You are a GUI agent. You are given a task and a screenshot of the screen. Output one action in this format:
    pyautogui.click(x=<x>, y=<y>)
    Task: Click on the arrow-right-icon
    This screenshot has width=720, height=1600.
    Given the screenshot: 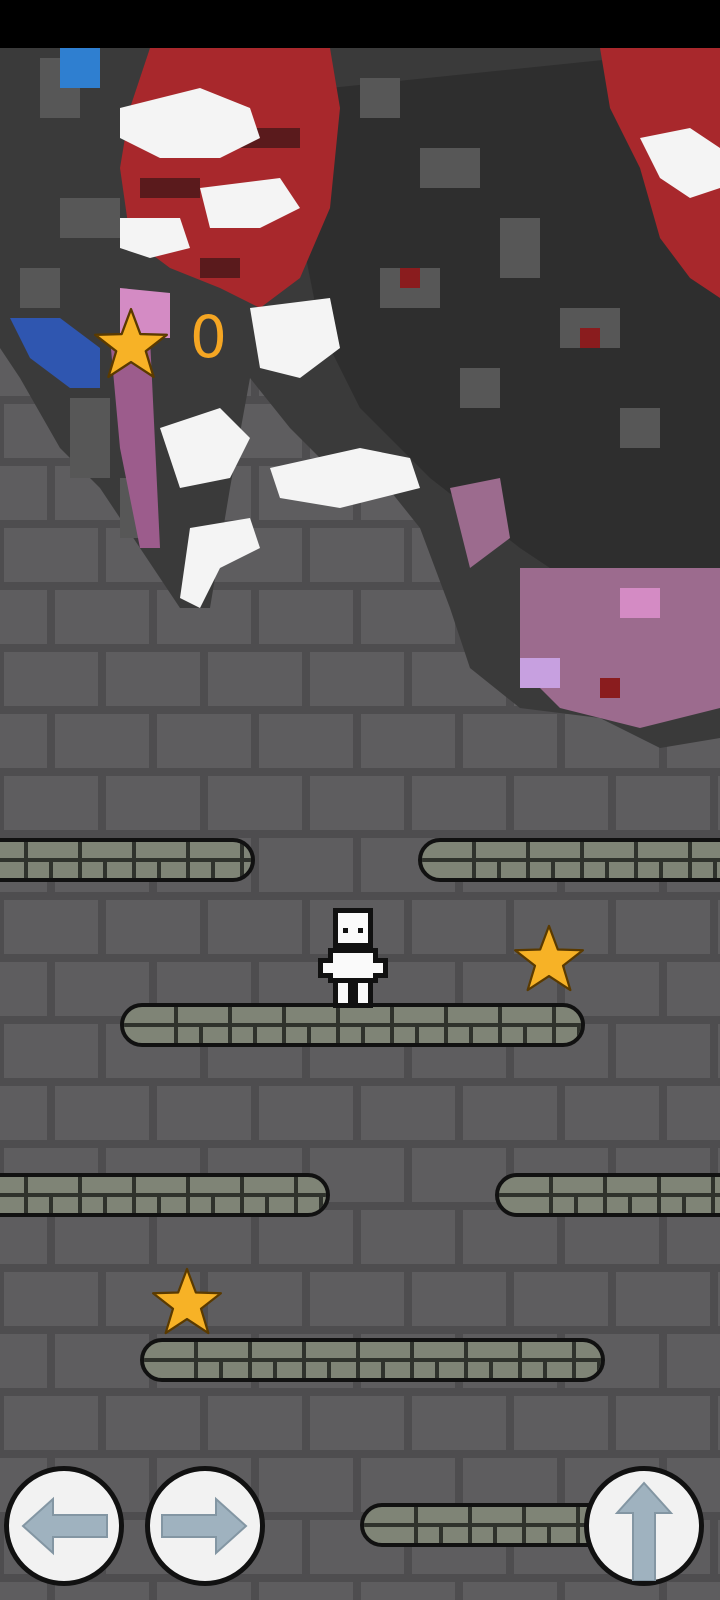 What is the action you would take?
    pyautogui.click(x=204, y=1526)
    